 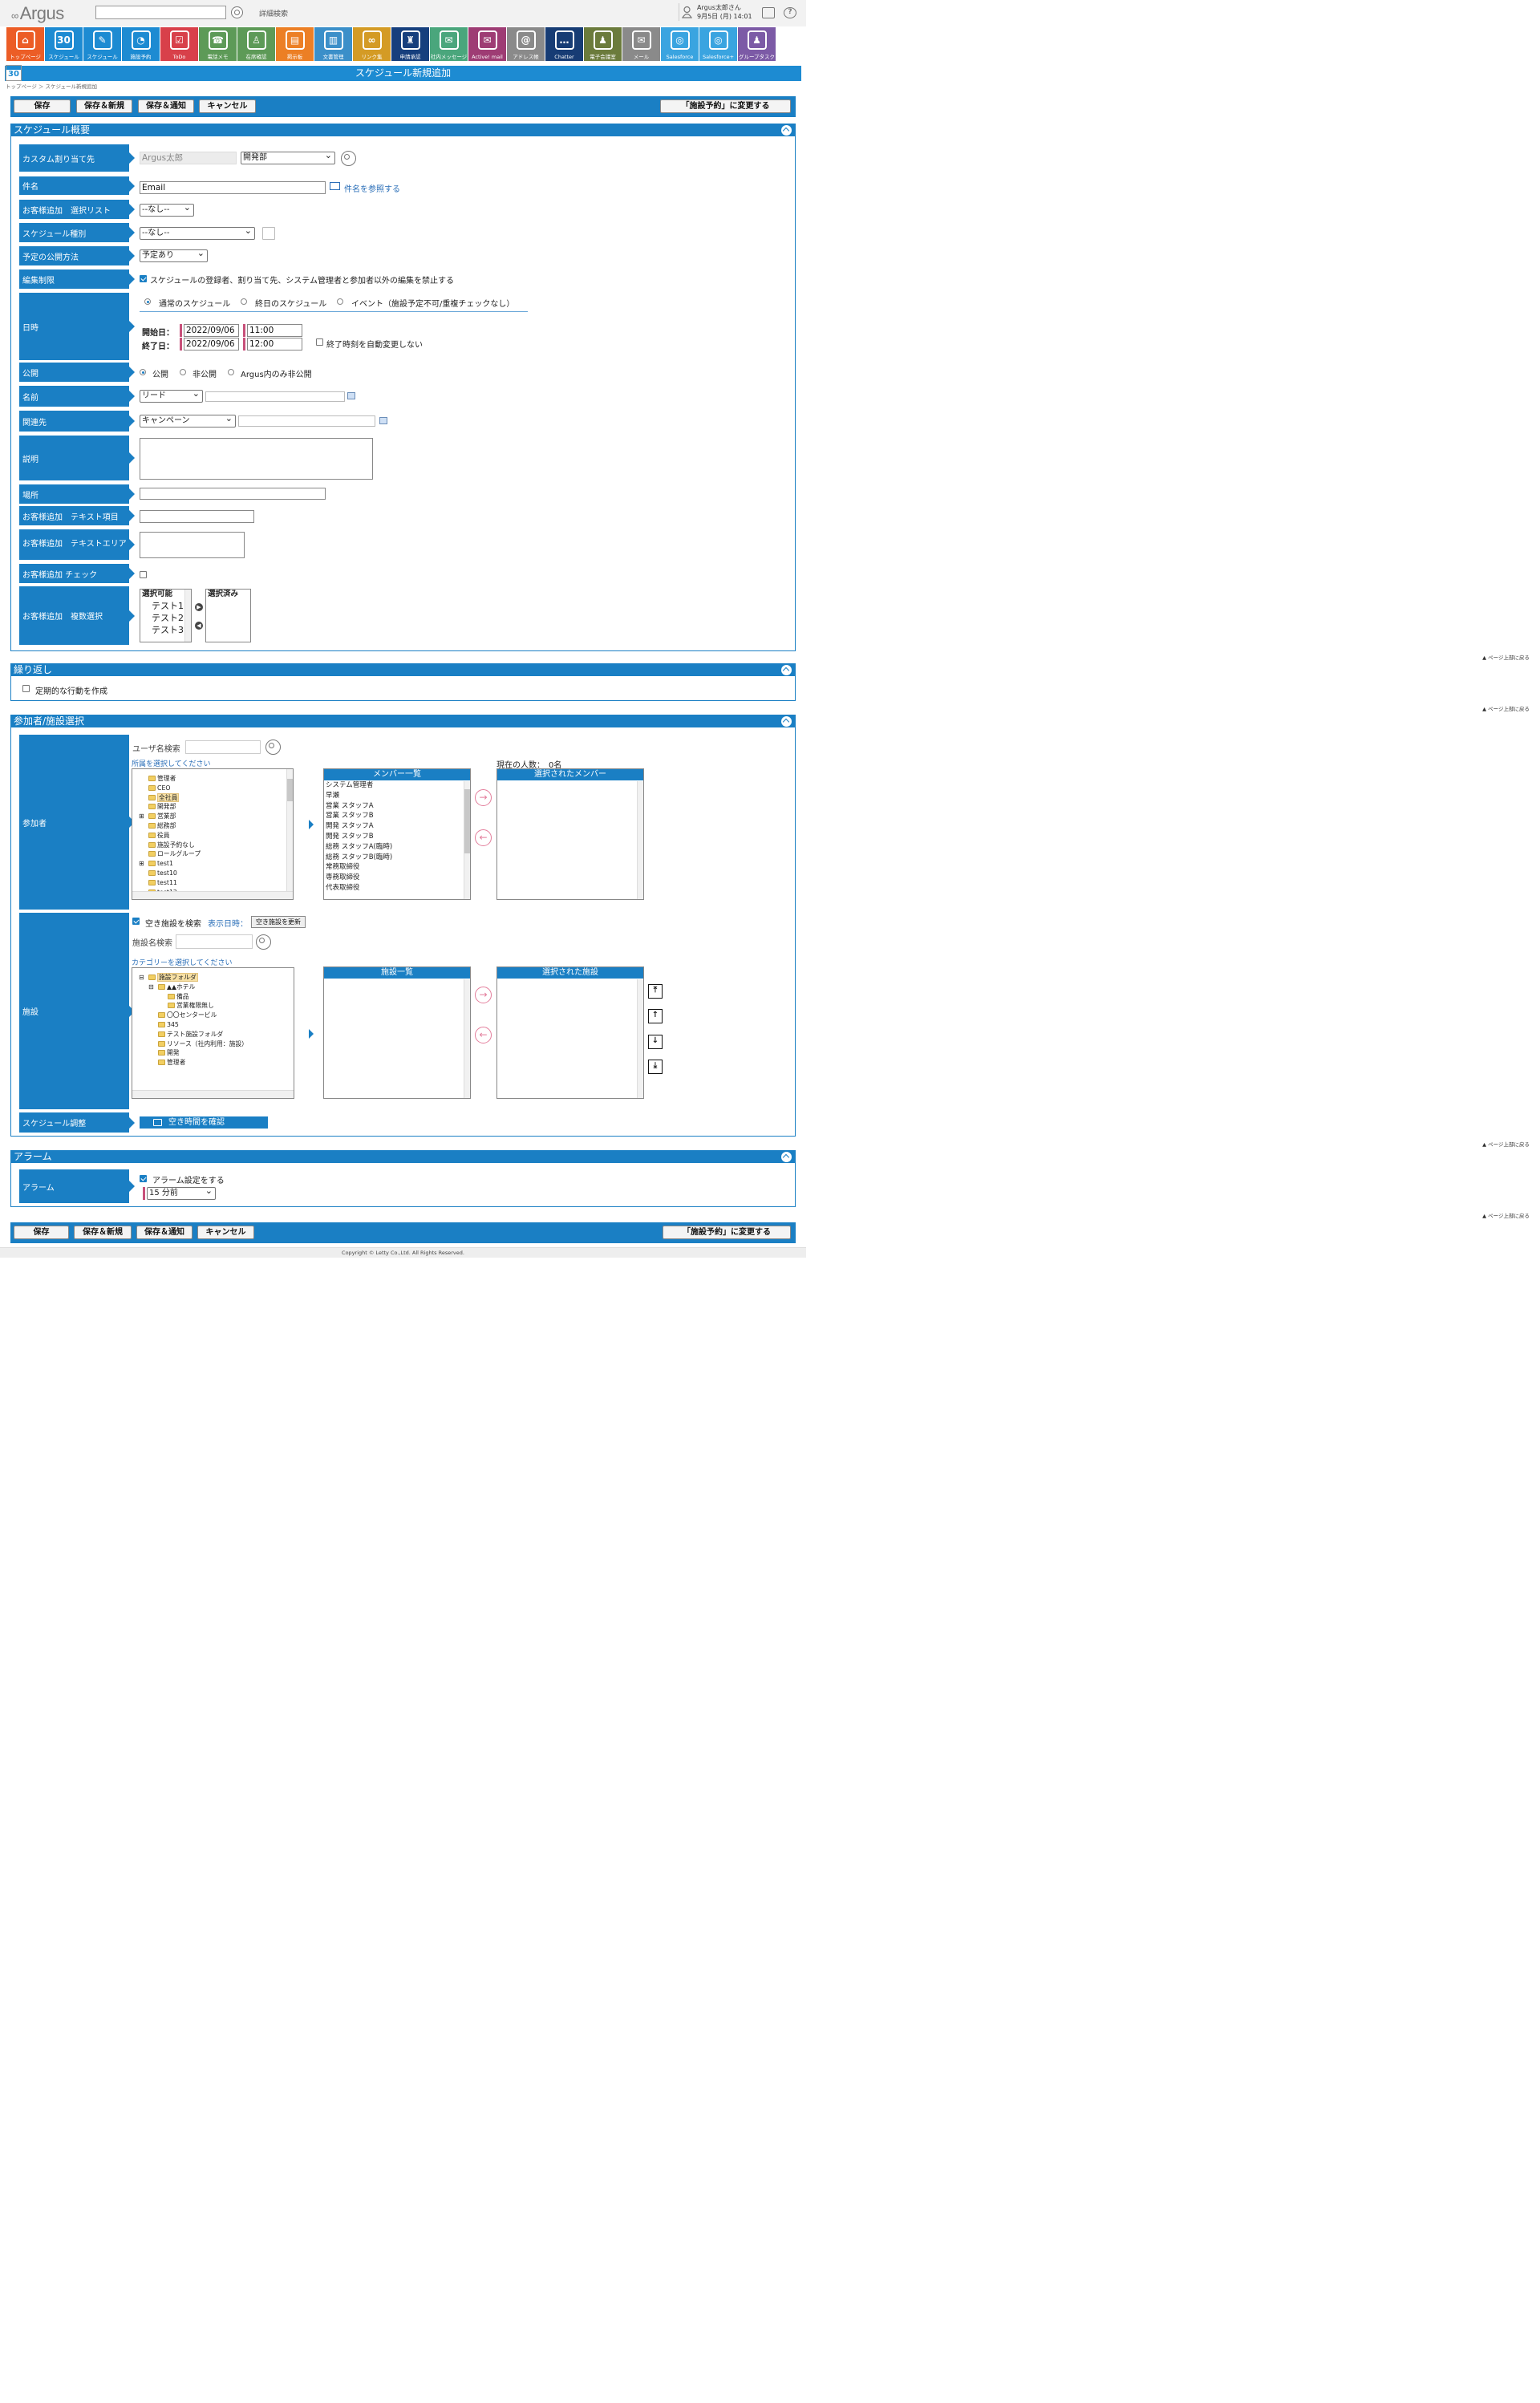 I want to click on tree-node: 〇〇センタービル, so click(x=216, y=1015).